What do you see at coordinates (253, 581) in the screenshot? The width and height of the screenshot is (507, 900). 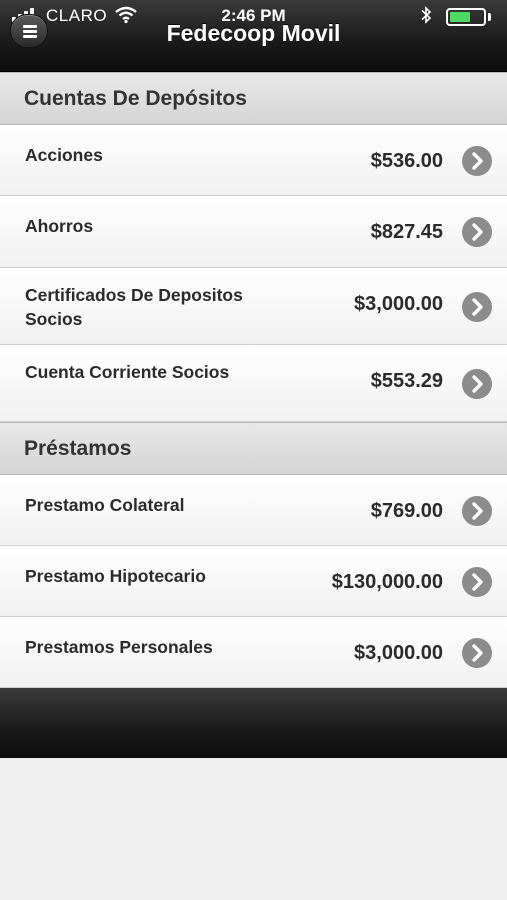 I see `loan-row: Prestamo Hipotecario $130,000.00` at bounding box center [253, 581].